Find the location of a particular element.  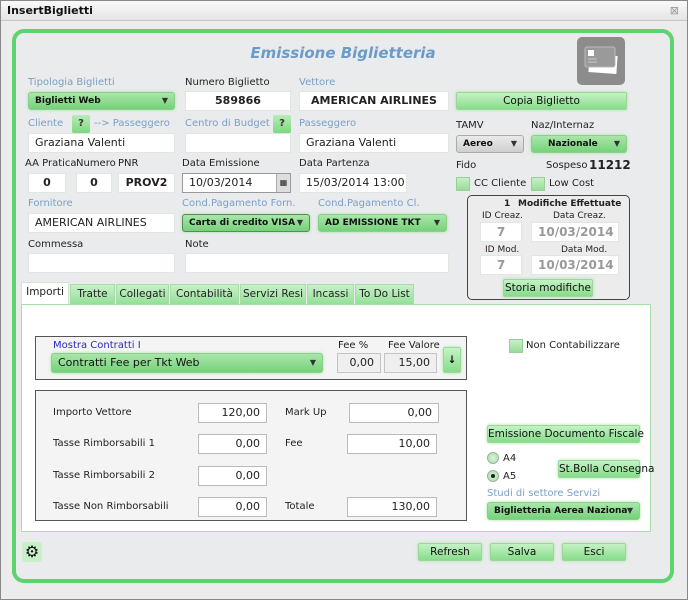

aa-pratica-label: AA Pratica is located at coordinates (51, 163).